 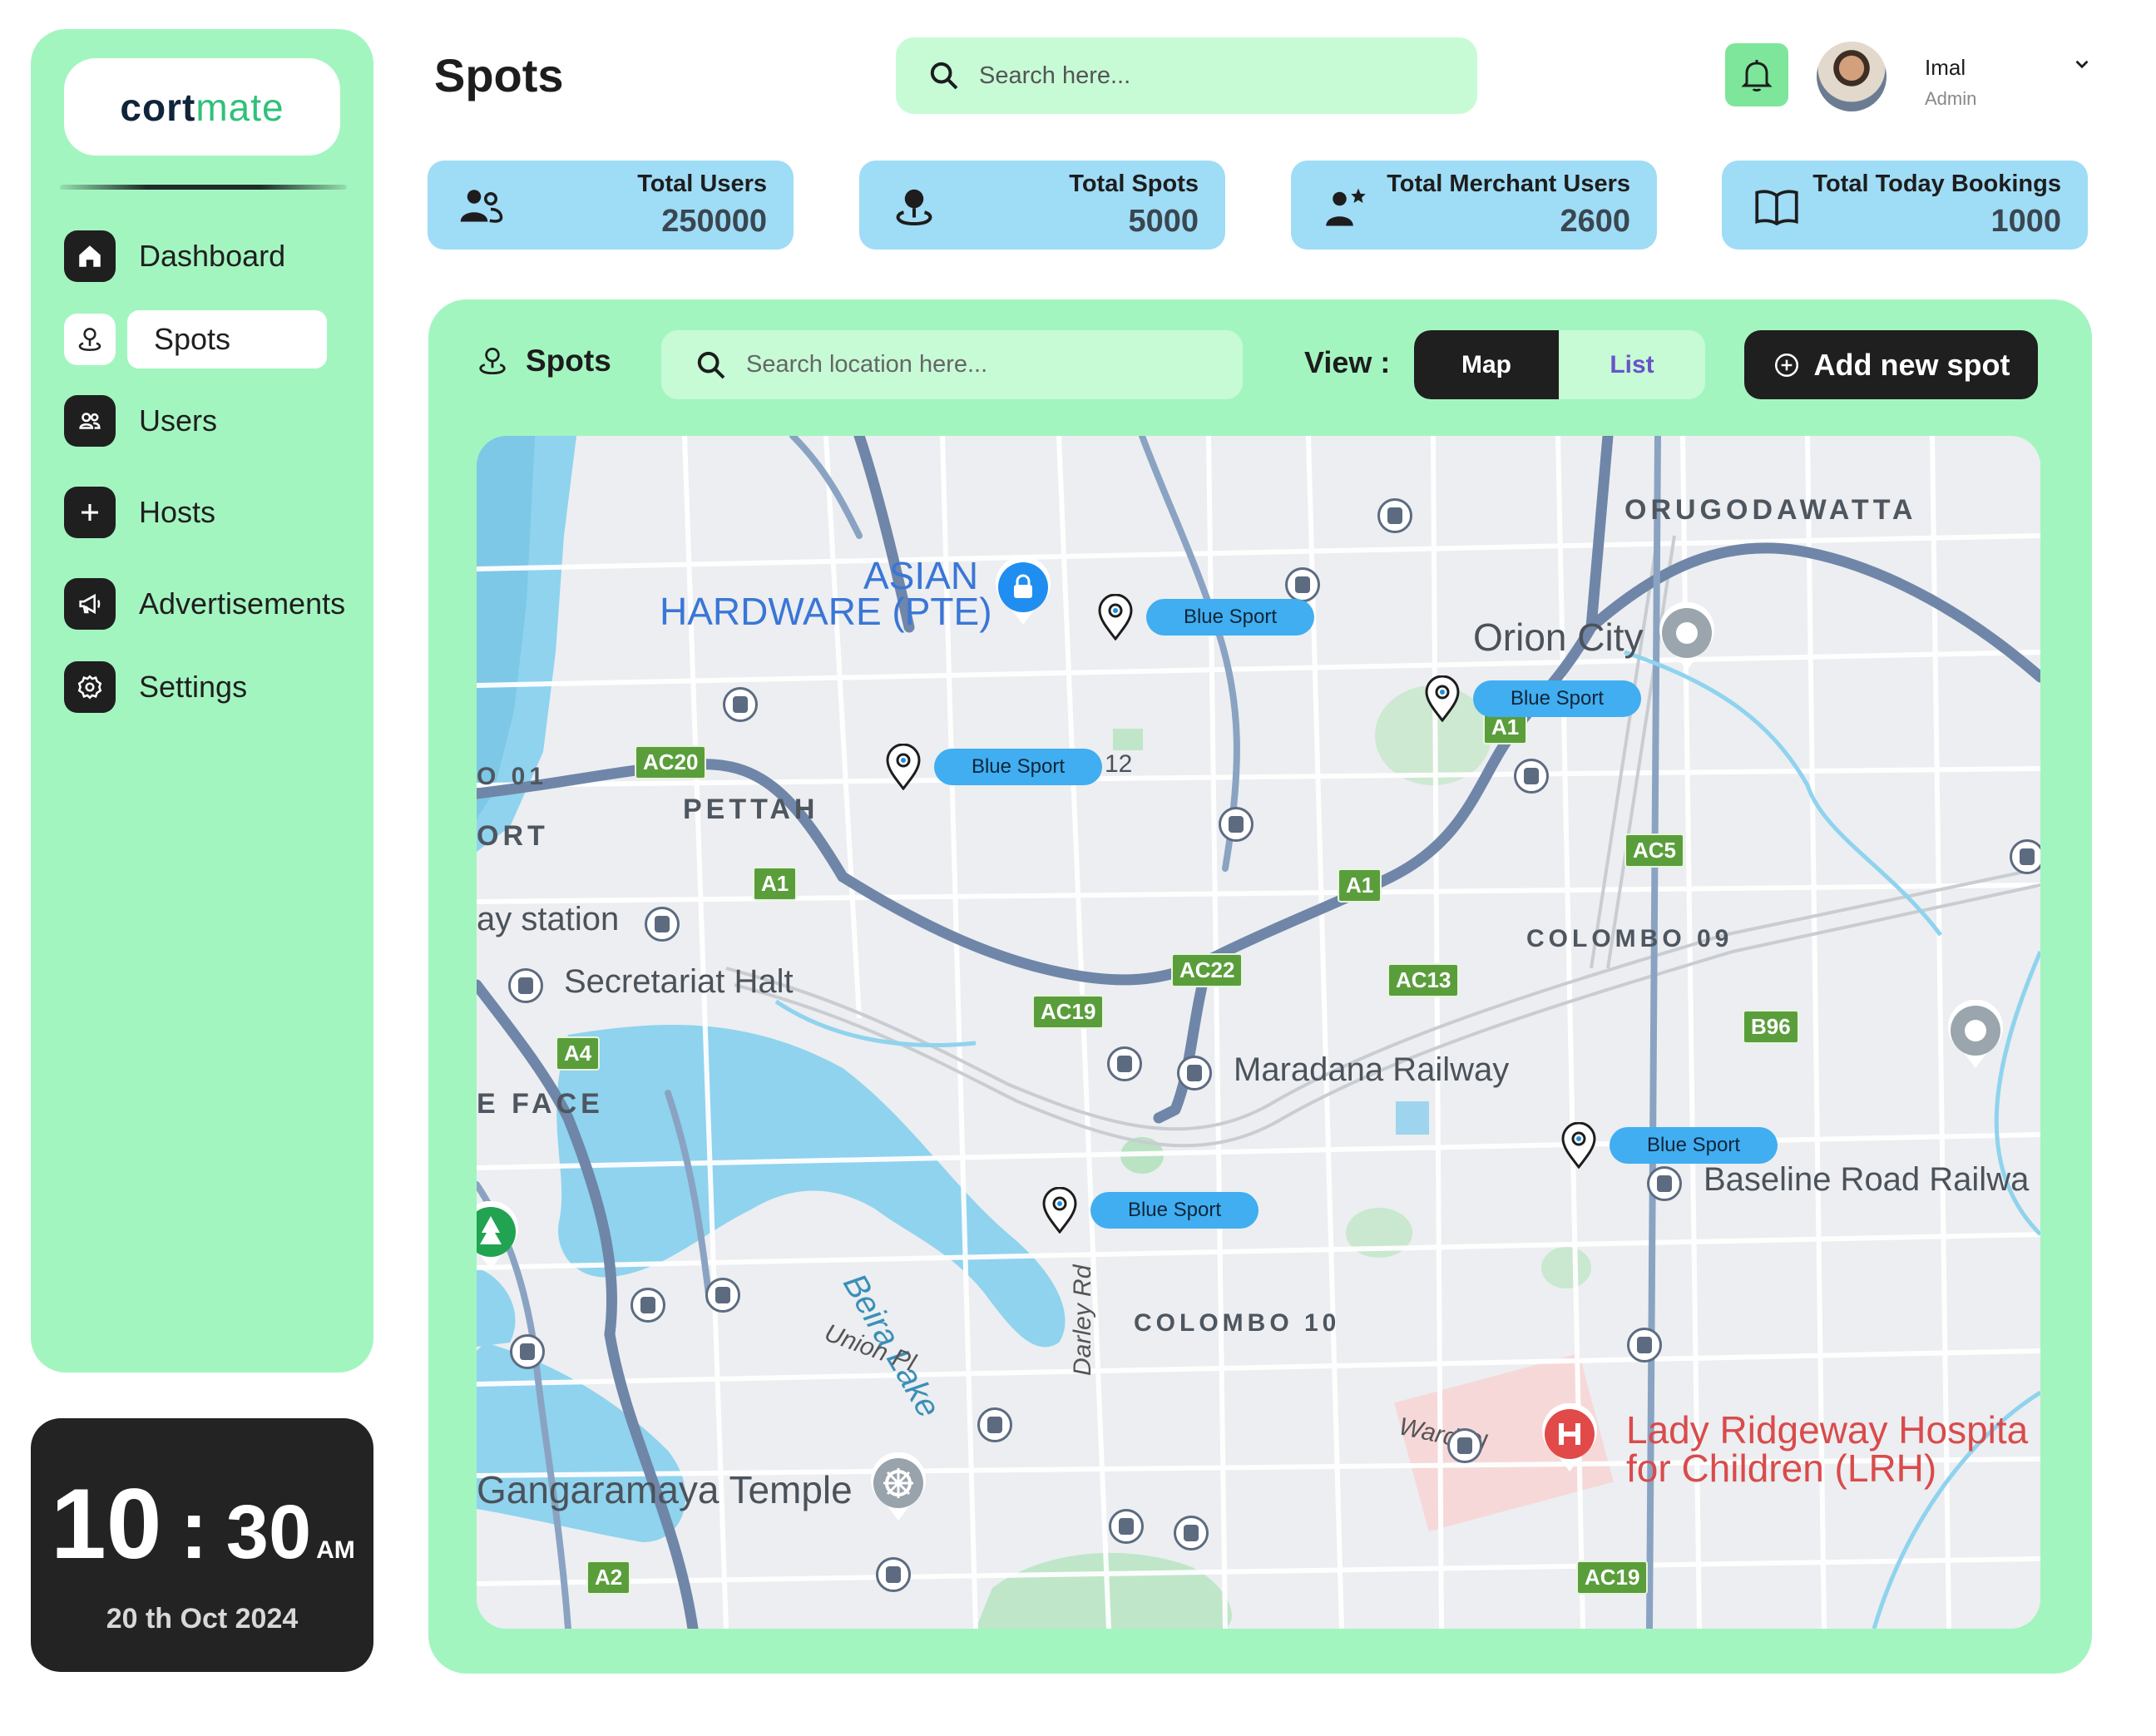 I want to click on notification-bell-button, so click(x=1757, y=74).